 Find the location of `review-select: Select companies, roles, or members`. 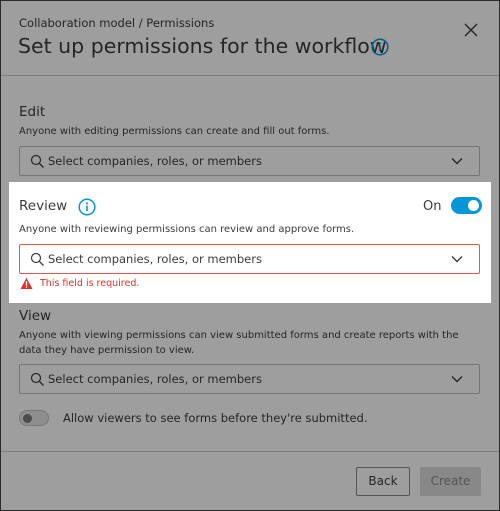

review-select: Select companies, roles, or members is located at coordinates (249, 259).